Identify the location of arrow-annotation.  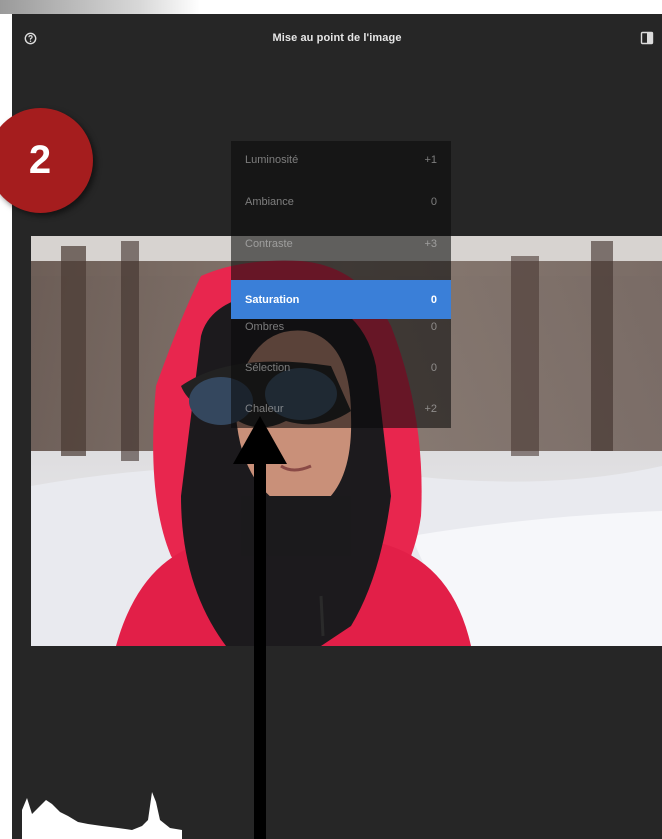
(260, 627).